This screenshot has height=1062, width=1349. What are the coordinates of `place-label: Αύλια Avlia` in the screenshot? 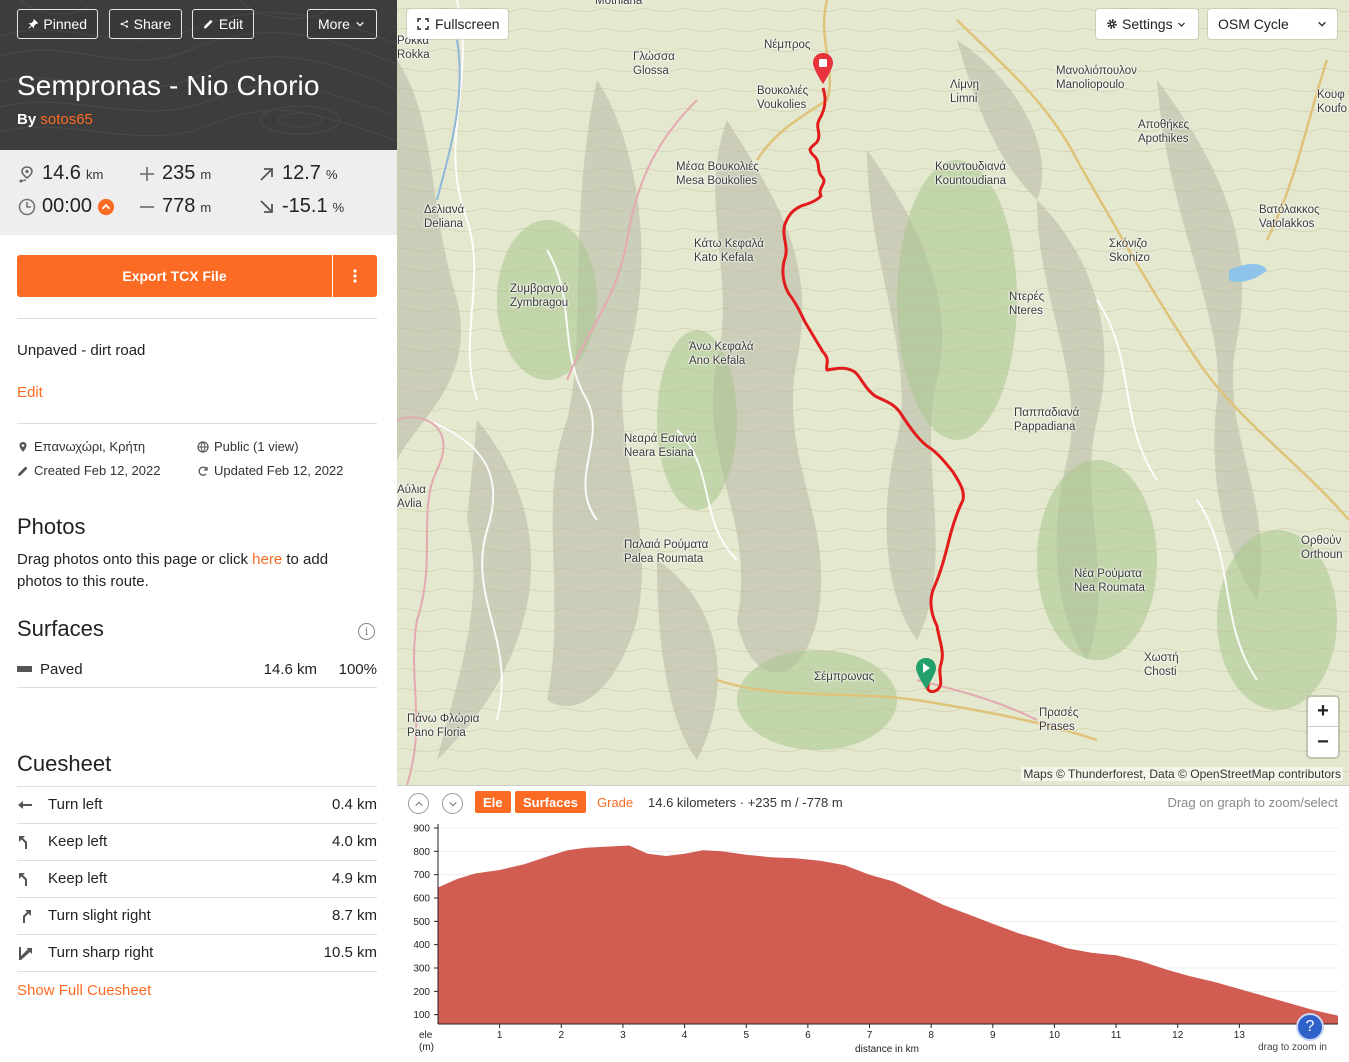 It's located at (411, 497).